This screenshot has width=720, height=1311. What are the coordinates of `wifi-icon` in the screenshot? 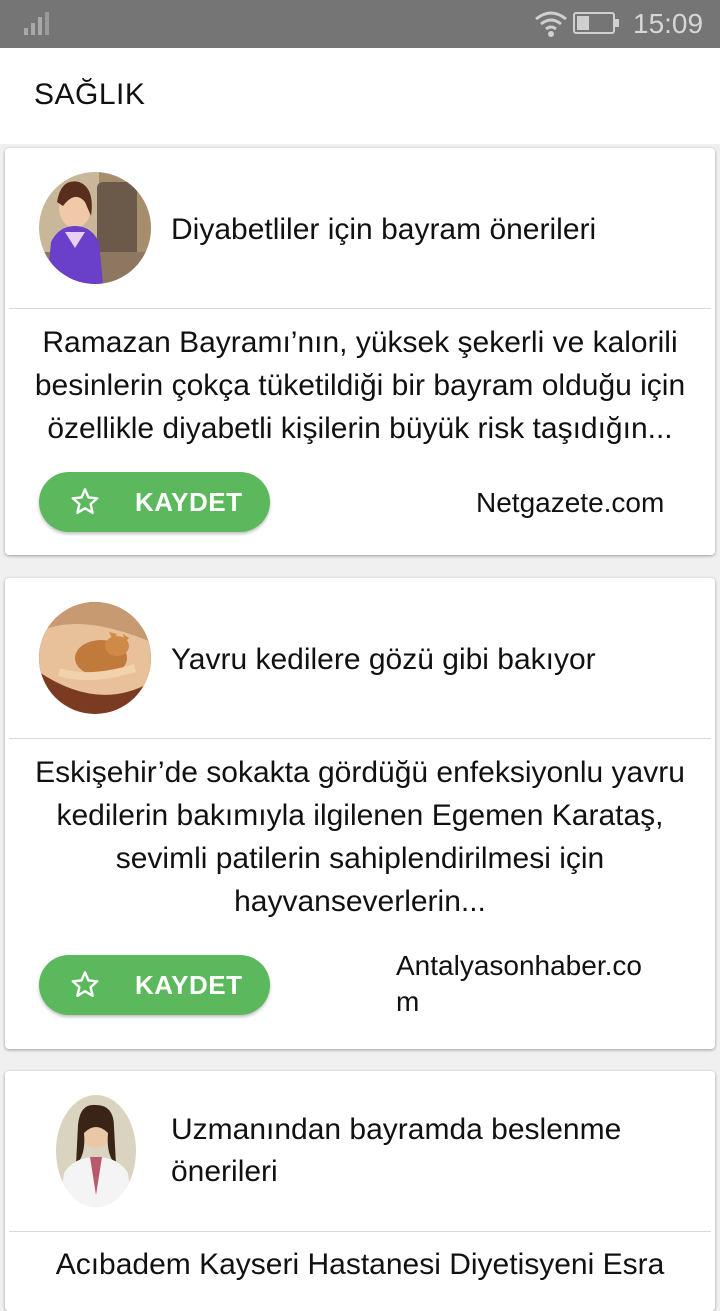 It's located at (551, 24).